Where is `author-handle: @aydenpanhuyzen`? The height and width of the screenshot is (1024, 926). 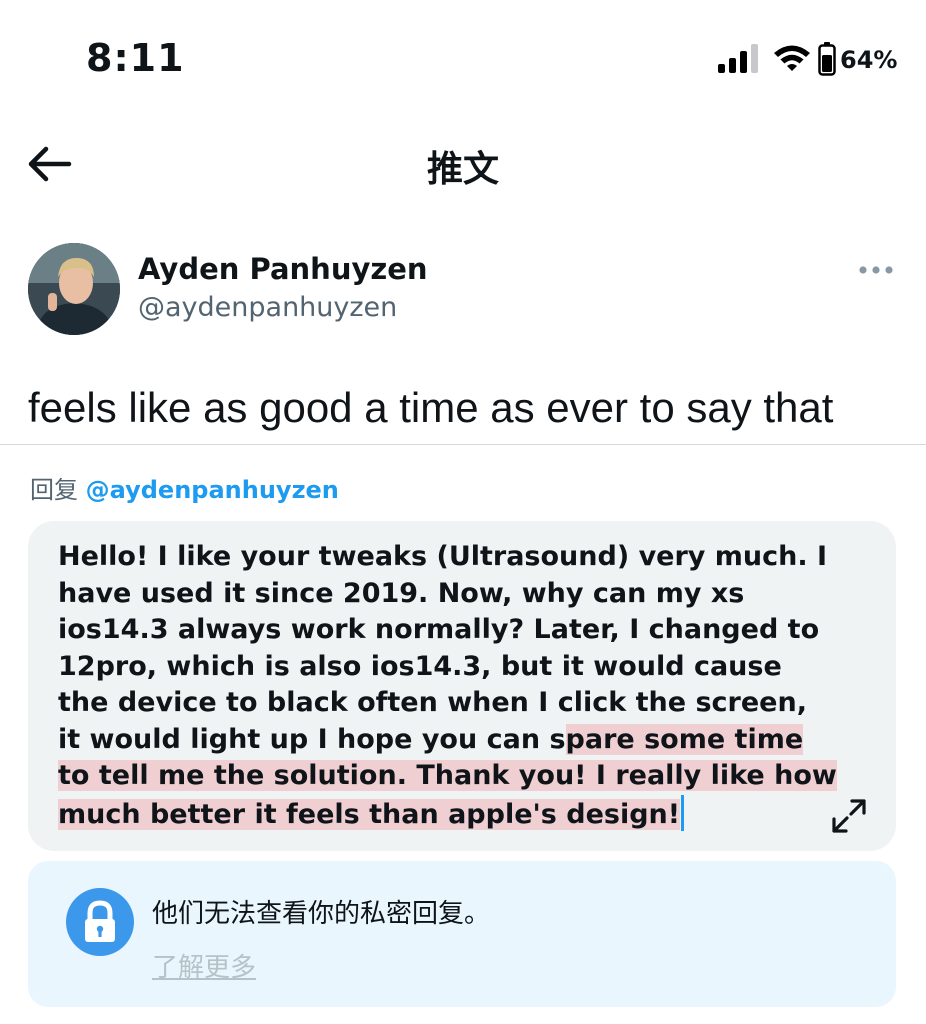 author-handle: @aydenpanhuyzen is located at coordinates (267, 307).